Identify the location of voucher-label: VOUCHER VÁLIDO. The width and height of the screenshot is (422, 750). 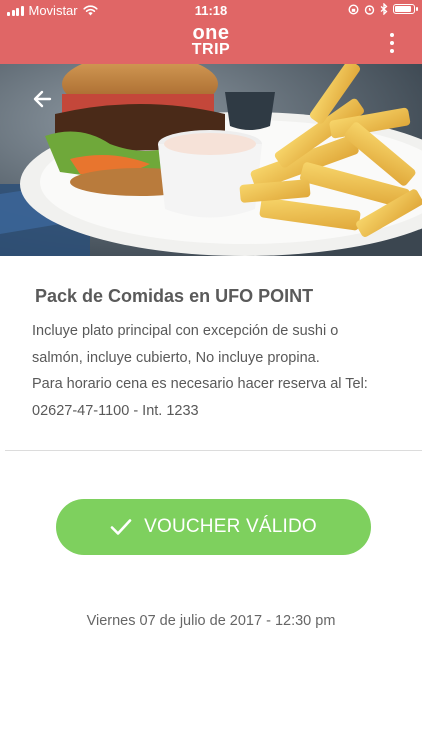
(230, 526).